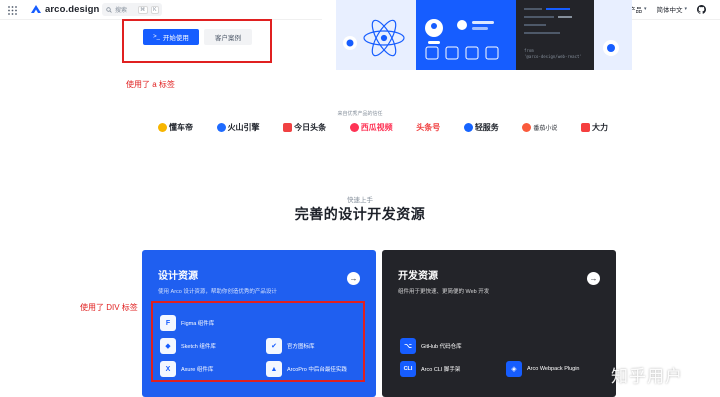  I want to click on highlight-box-buttons, so click(197, 41).